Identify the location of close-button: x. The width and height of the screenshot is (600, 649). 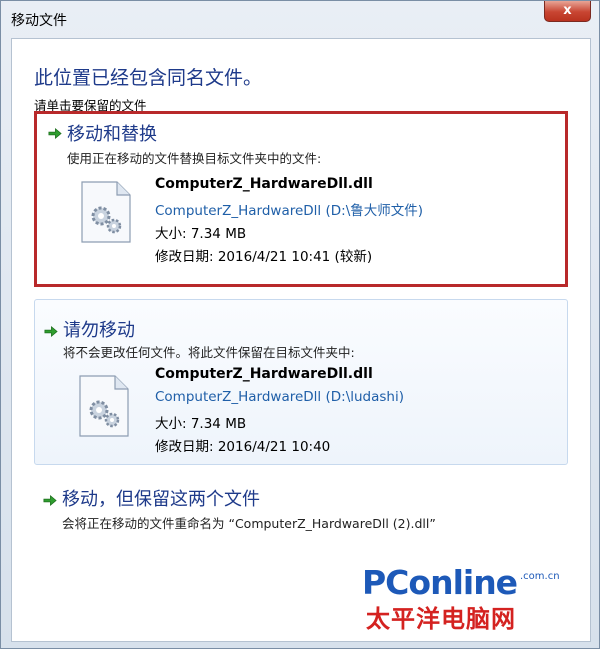
(567, 11).